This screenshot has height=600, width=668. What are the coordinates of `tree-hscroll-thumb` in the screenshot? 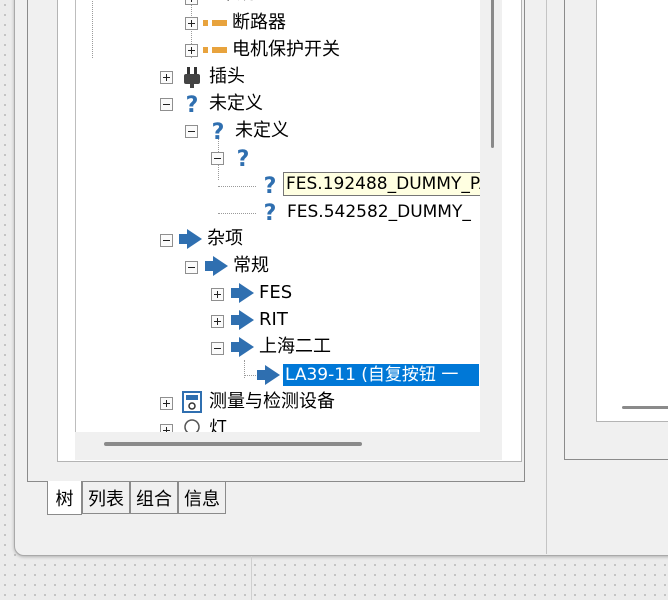 It's located at (233, 444).